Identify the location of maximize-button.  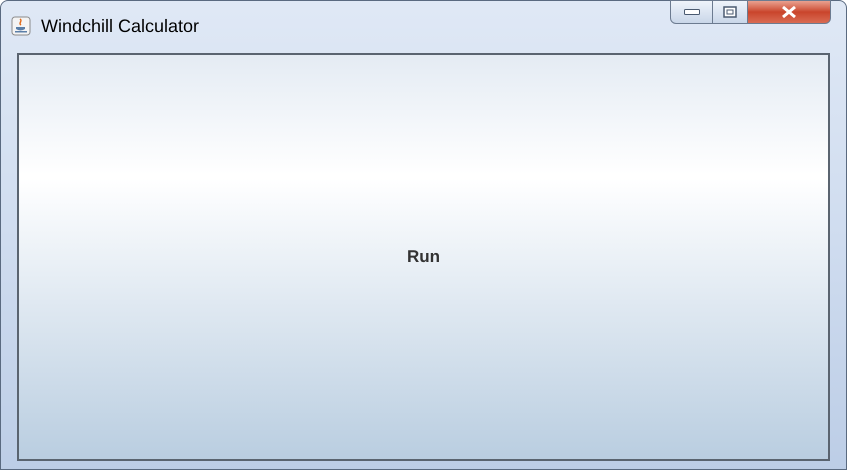
(730, 12).